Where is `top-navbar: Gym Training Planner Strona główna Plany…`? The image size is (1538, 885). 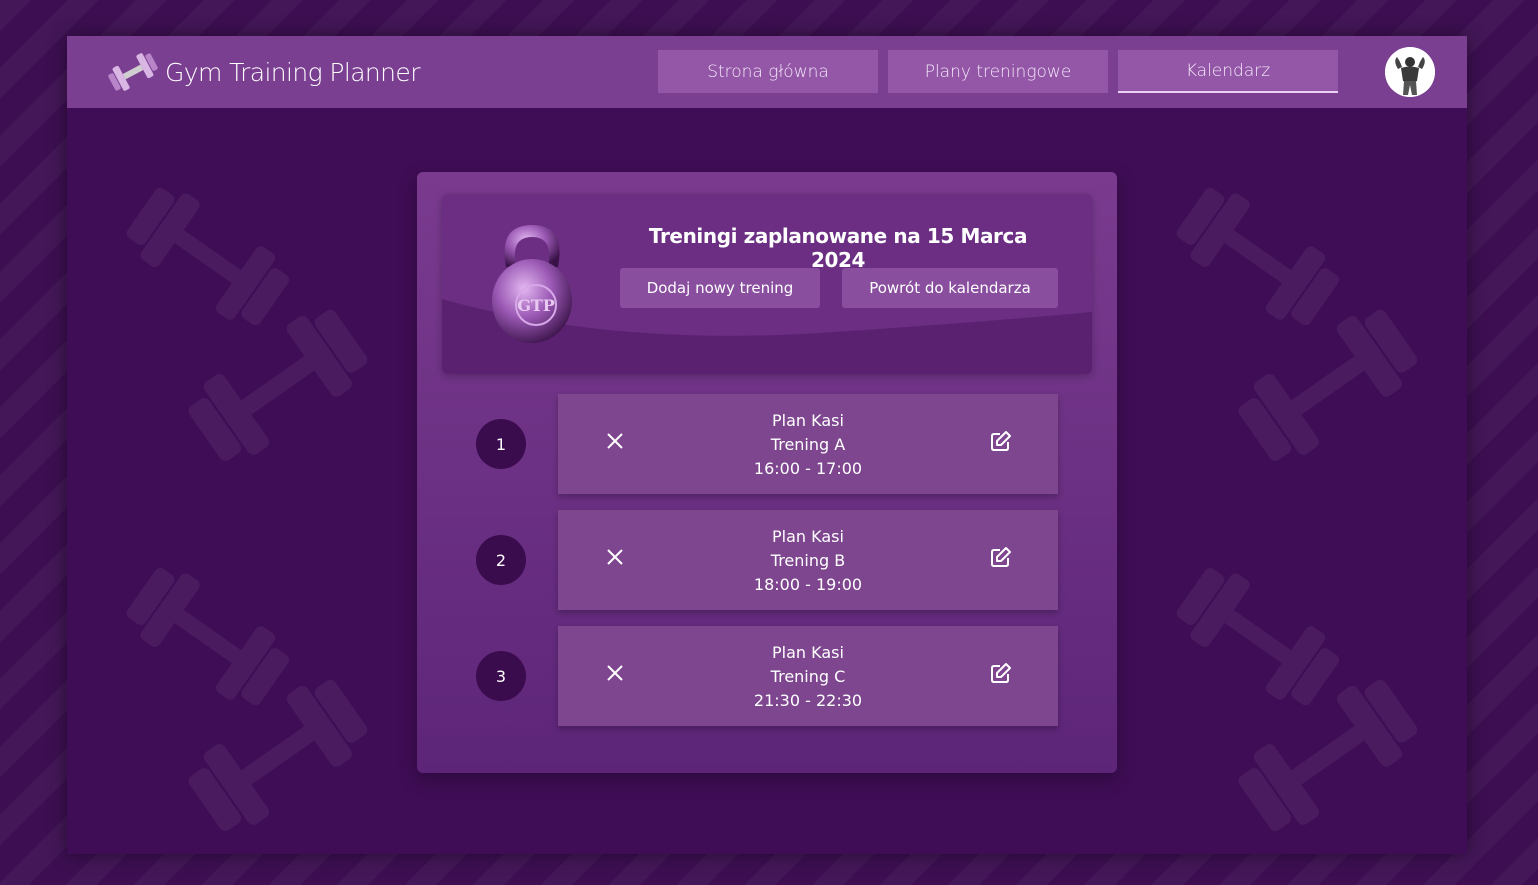 top-navbar: Gym Training Planner Strona główna Plany… is located at coordinates (767, 72).